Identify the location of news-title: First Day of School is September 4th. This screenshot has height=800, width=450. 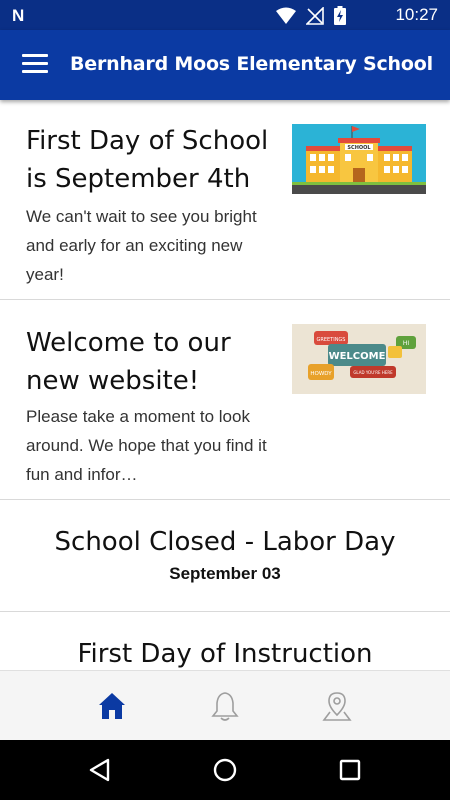
(147, 160).